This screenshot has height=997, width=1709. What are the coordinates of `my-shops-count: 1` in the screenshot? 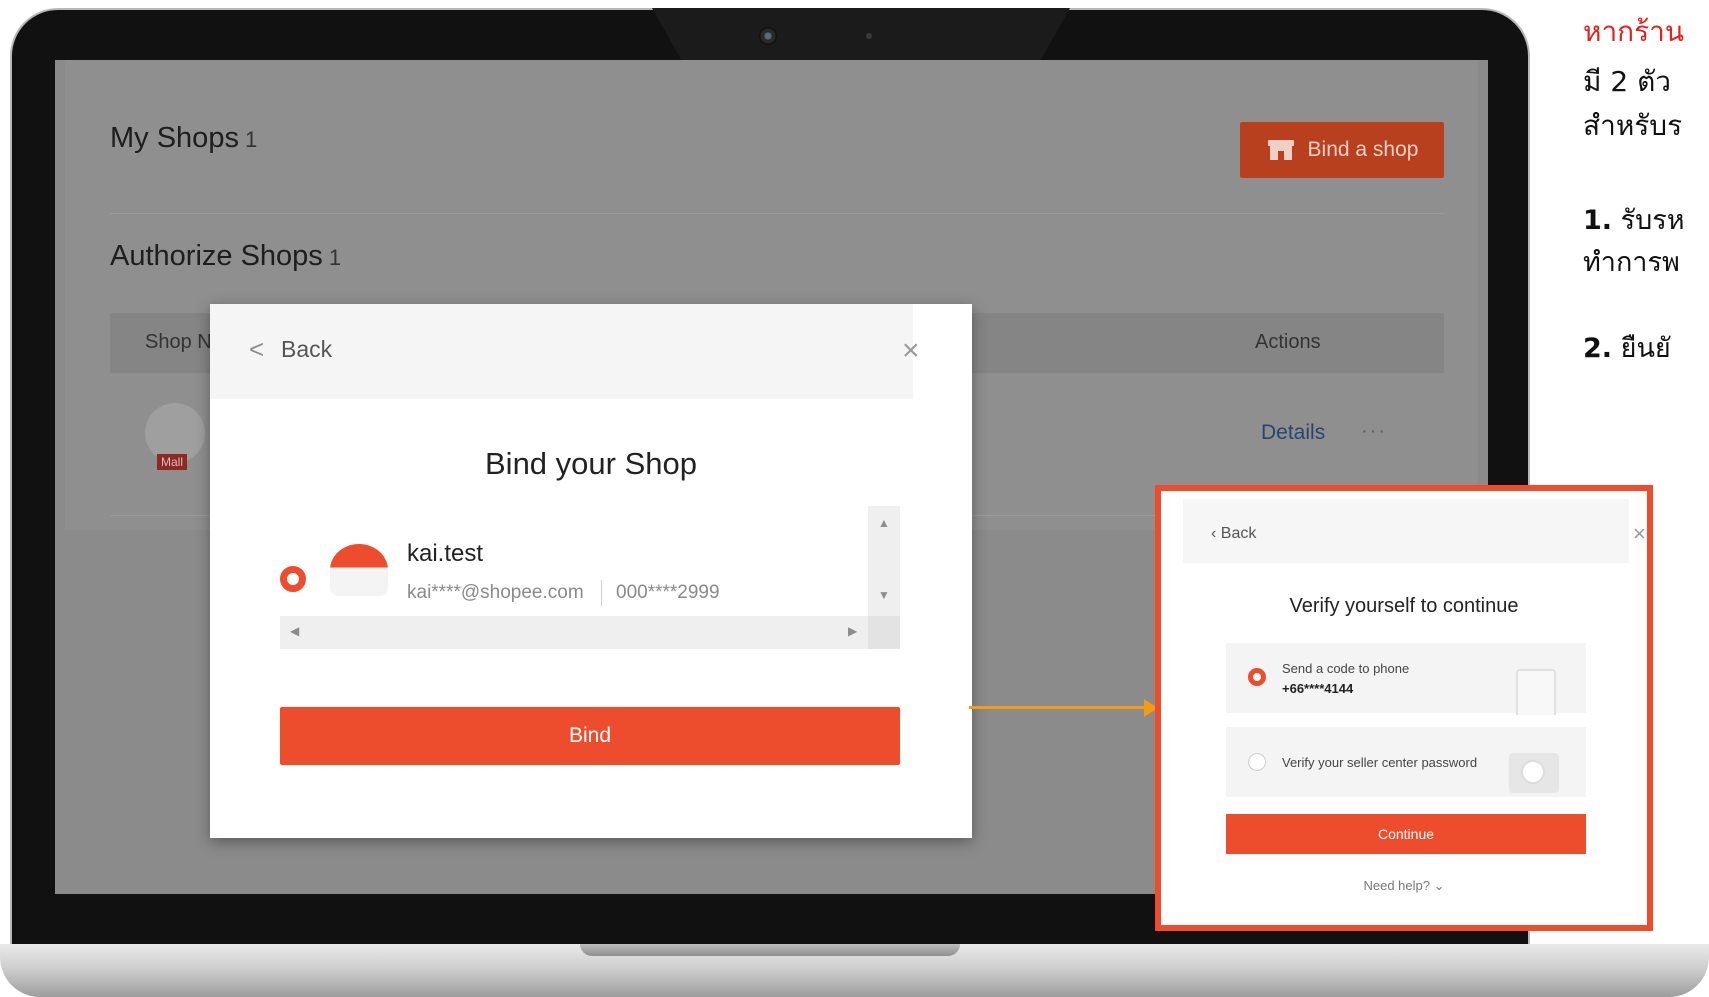 It's located at (251, 139).